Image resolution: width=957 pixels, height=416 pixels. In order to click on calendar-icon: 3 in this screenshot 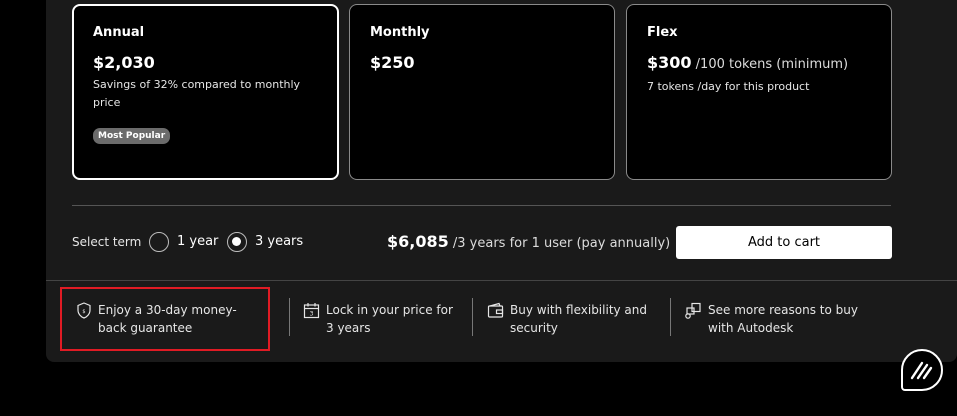, I will do `click(311, 310)`.